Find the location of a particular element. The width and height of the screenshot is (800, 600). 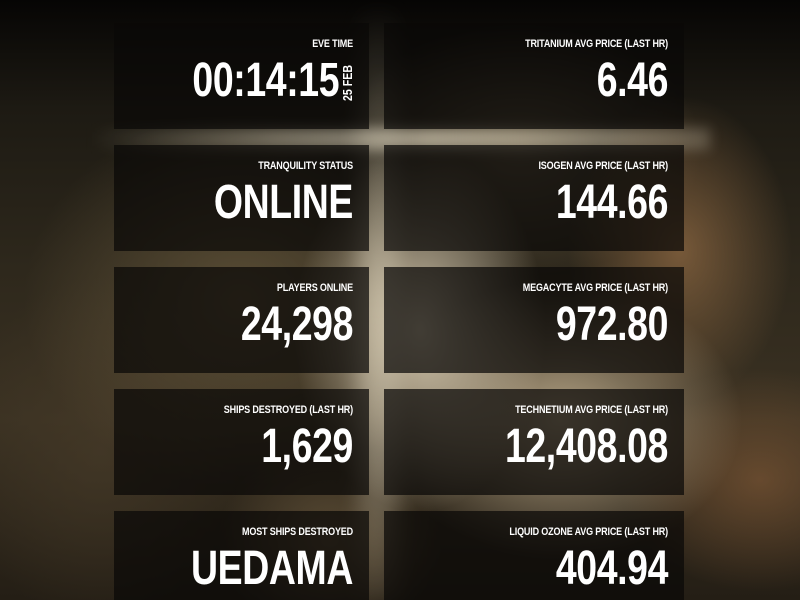

most-ships-destroyed-panel: MOST SHIPS DESTROYED UEDAMA is located at coordinates (241, 555).